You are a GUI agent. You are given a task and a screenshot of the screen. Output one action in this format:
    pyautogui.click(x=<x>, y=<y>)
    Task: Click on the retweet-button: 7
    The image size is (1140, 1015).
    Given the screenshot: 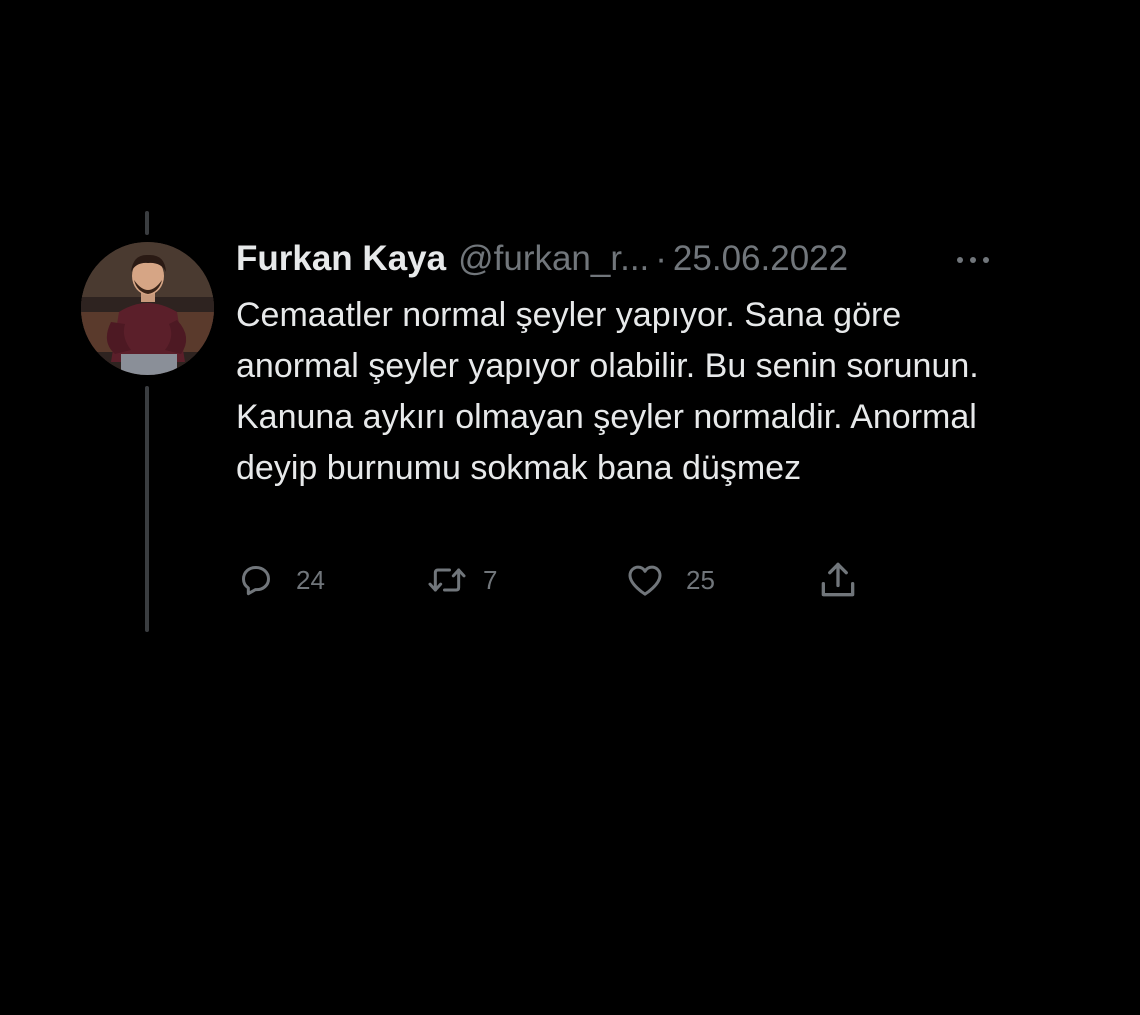 What is the action you would take?
    pyautogui.click(x=461, y=580)
    